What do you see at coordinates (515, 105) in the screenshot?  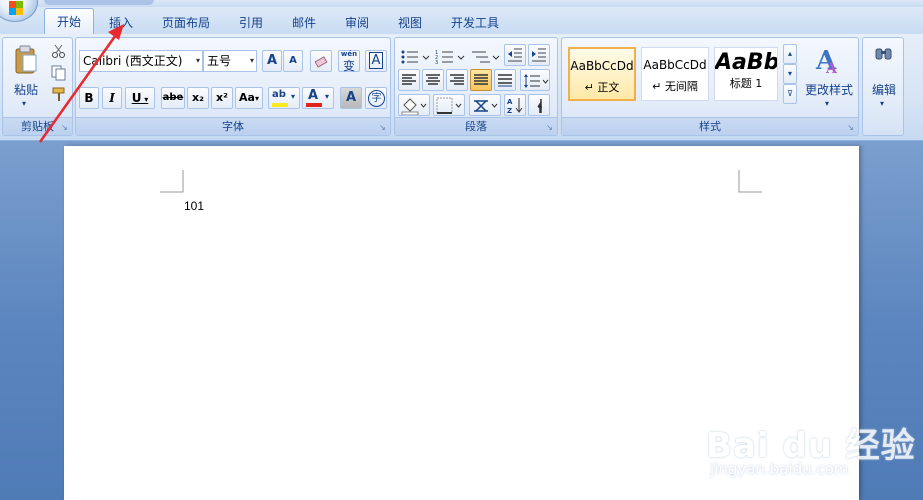 I see `sort-button: AZ` at bounding box center [515, 105].